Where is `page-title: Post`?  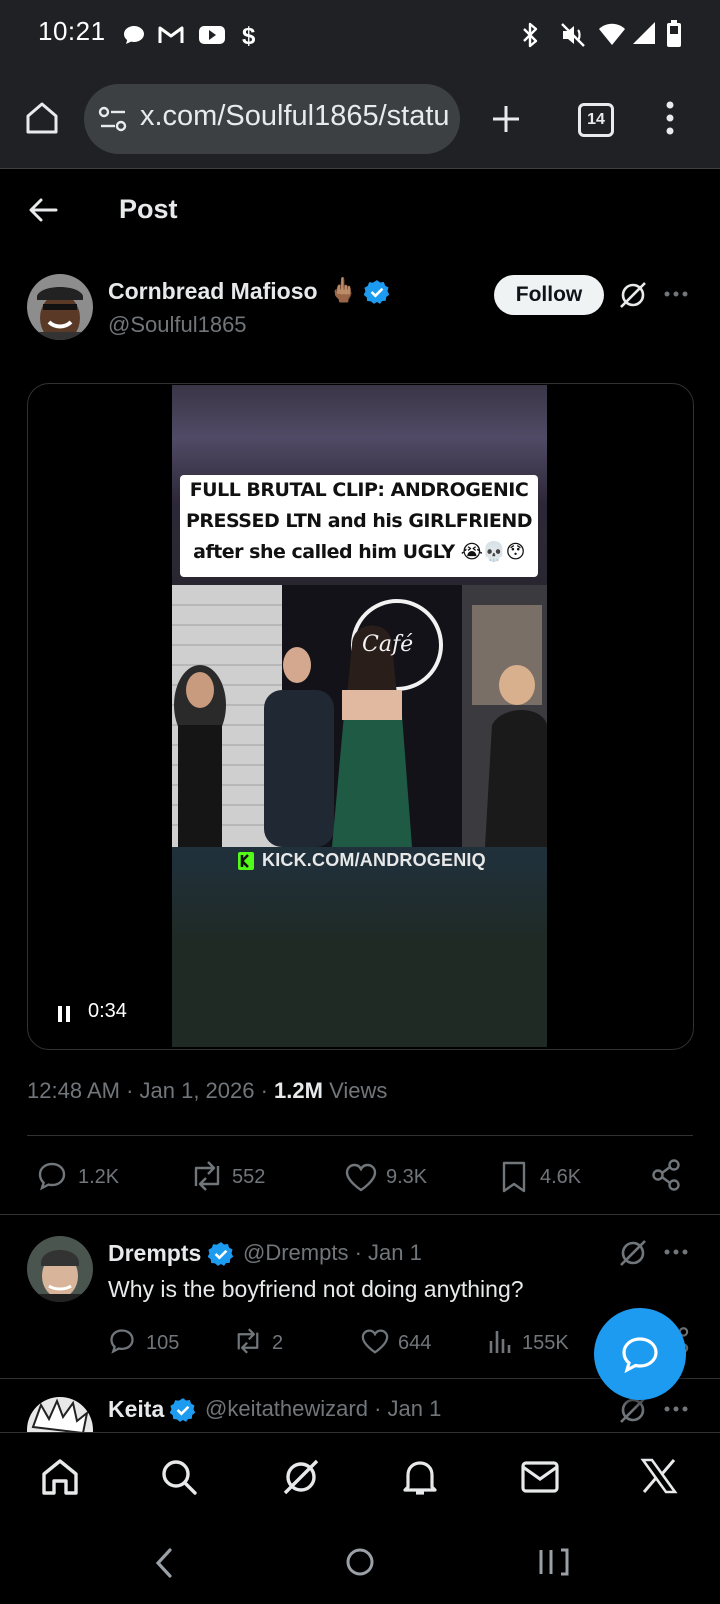
page-title: Post is located at coordinates (148, 209).